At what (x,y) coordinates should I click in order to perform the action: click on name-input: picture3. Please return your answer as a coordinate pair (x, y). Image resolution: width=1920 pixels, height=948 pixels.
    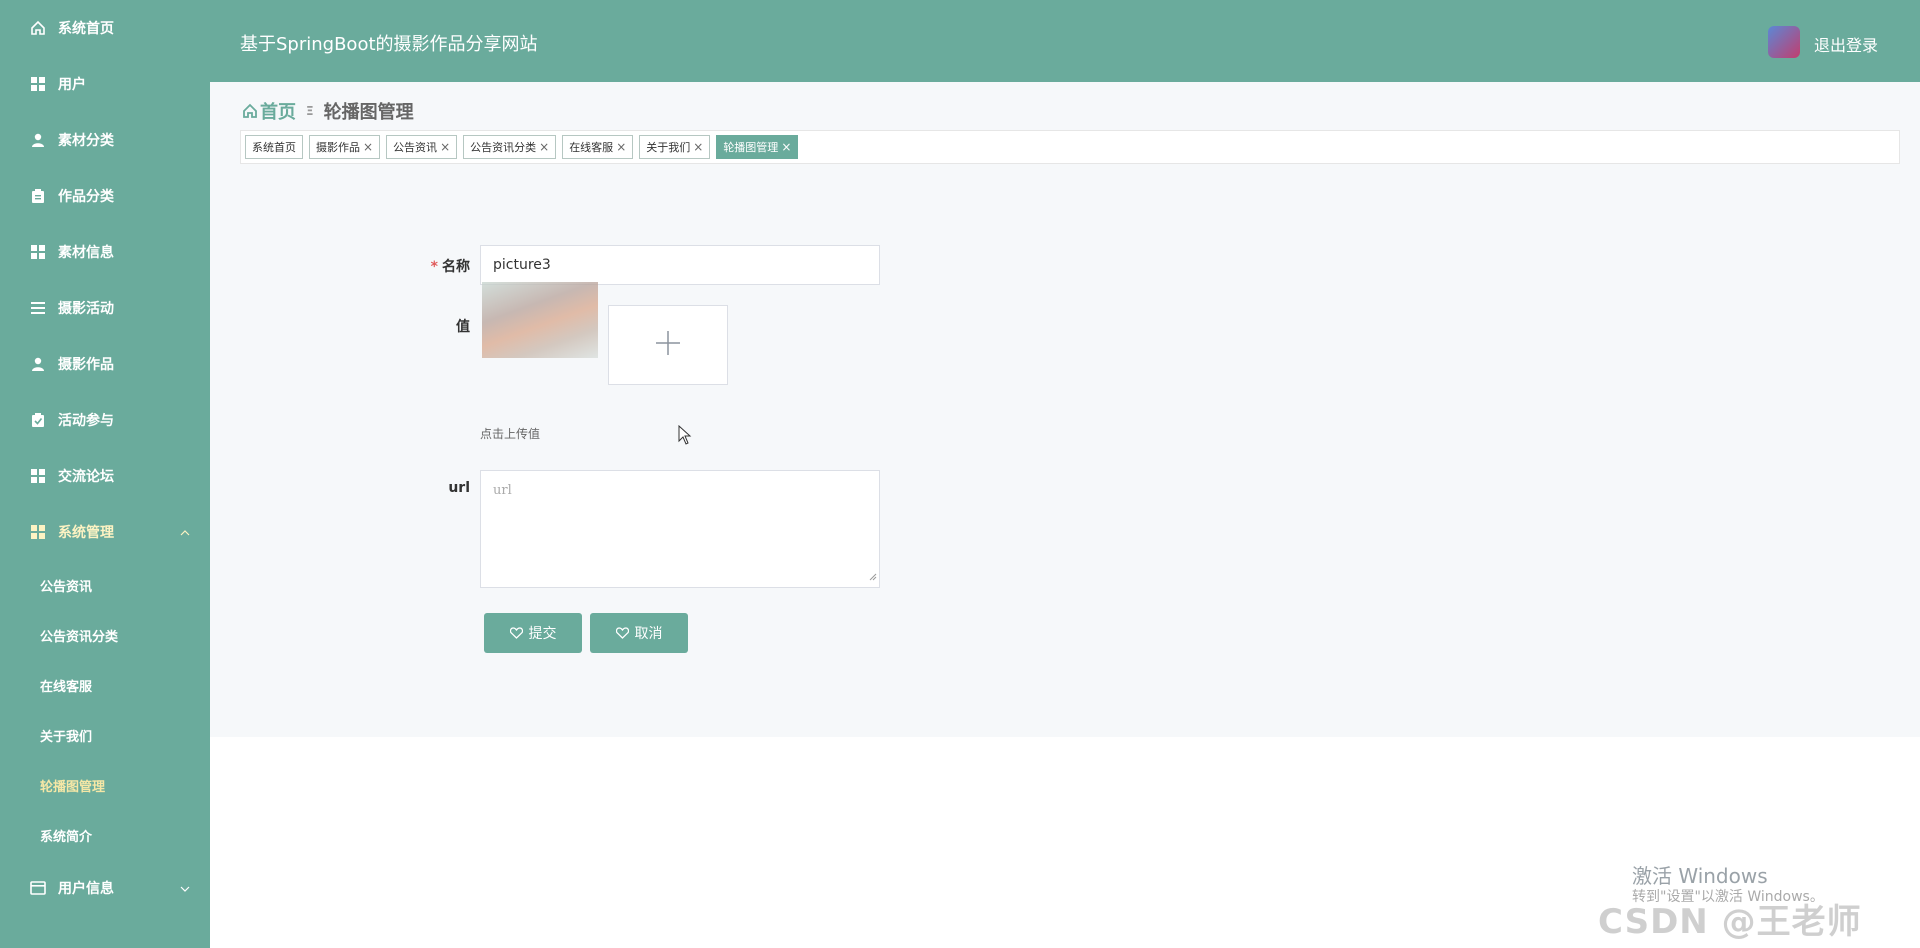
    Looking at the image, I should click on (680, 265).